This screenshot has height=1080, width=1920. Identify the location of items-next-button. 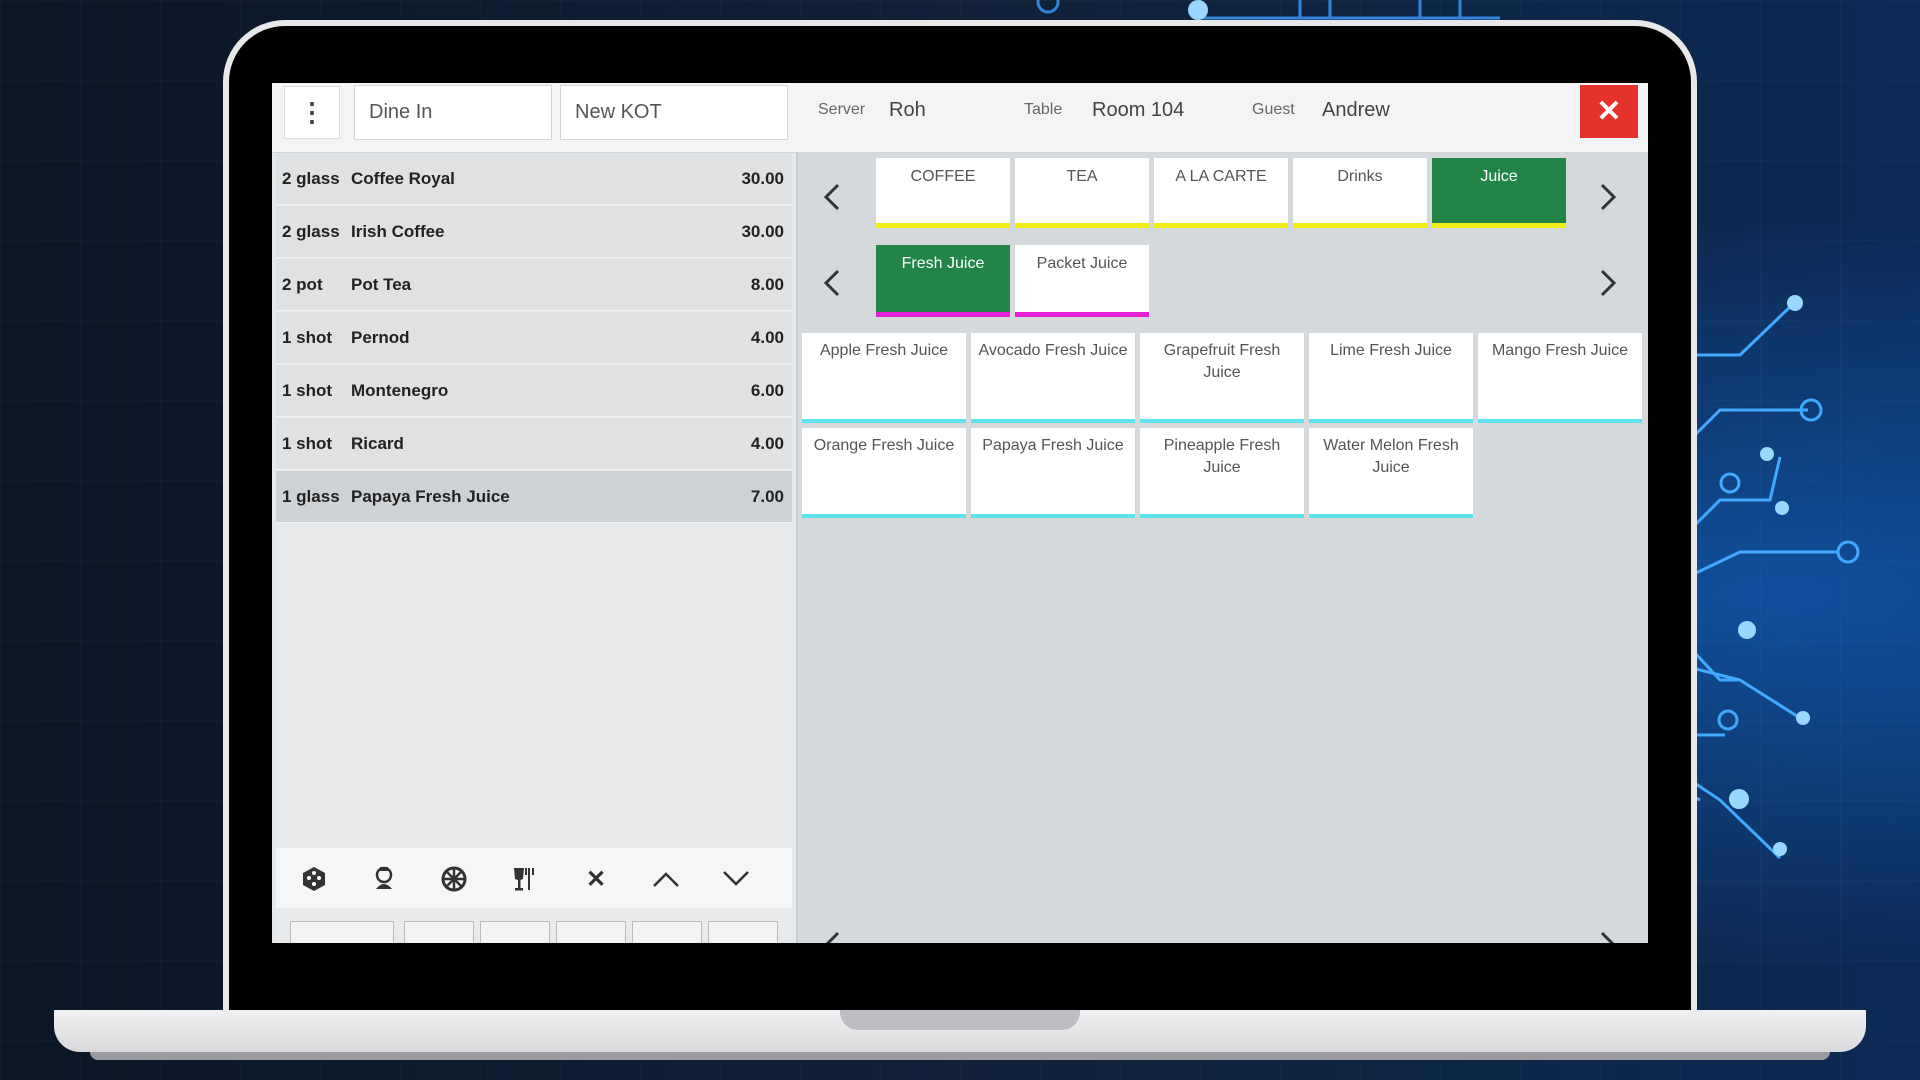
(1608, 934).